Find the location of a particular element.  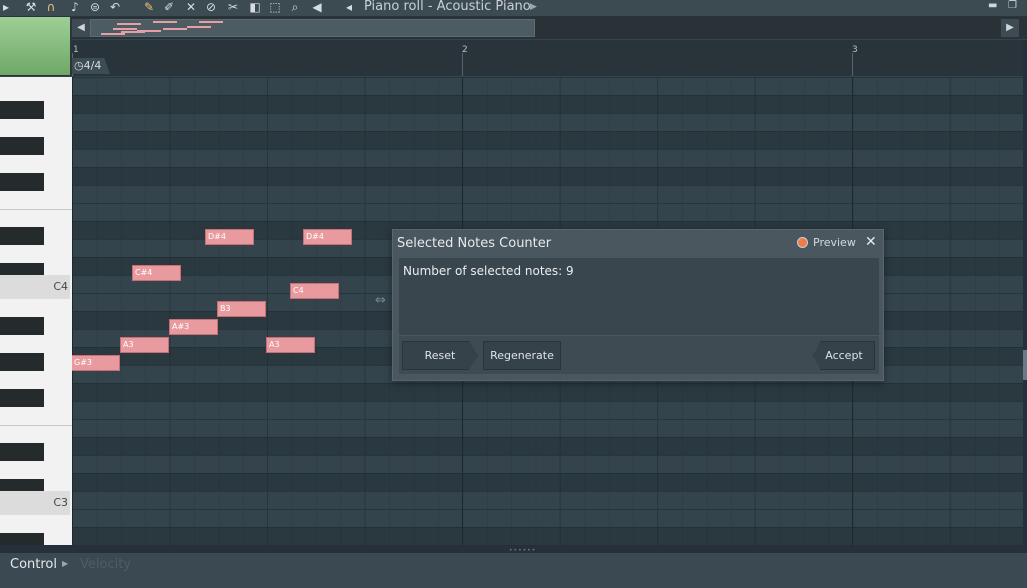

zoom-icon: ⌕ is located at coordinates (295, 7).